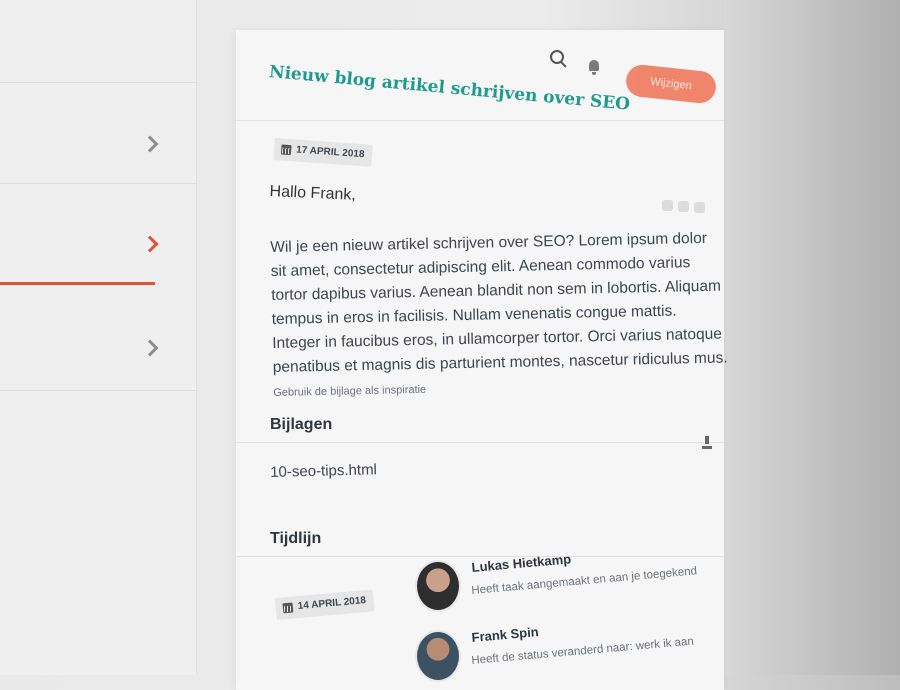 This screenshot has height=690, width=900. I want to click on bell-icon, so click(597, 69).